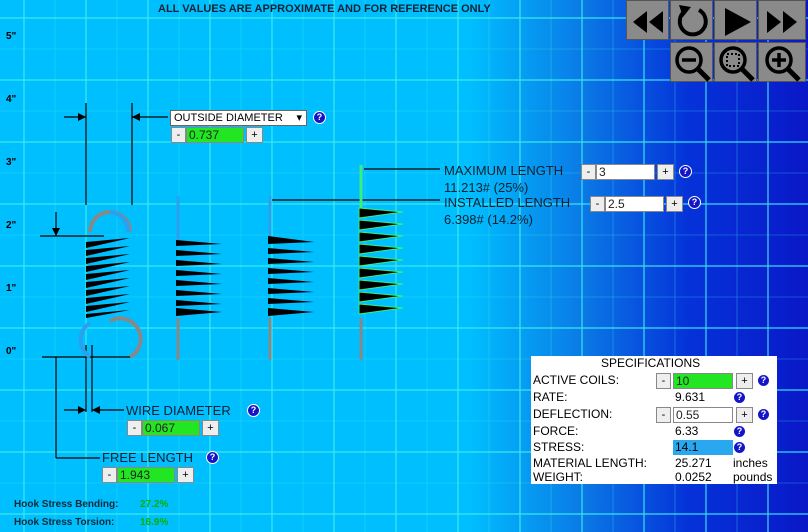 The height and width of the screenshot is (532, 808). Describe the element at coordinates (625, 172) in the screenshot. I see `maximum-length-input: 3` at that location.